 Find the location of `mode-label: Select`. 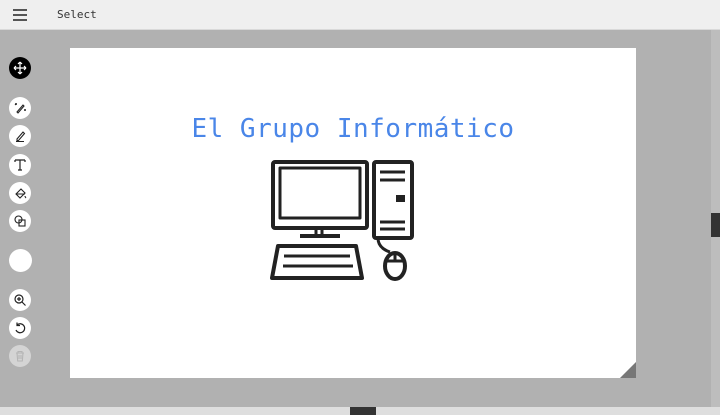

mode-label: Select is located at coordinates (77, 14).